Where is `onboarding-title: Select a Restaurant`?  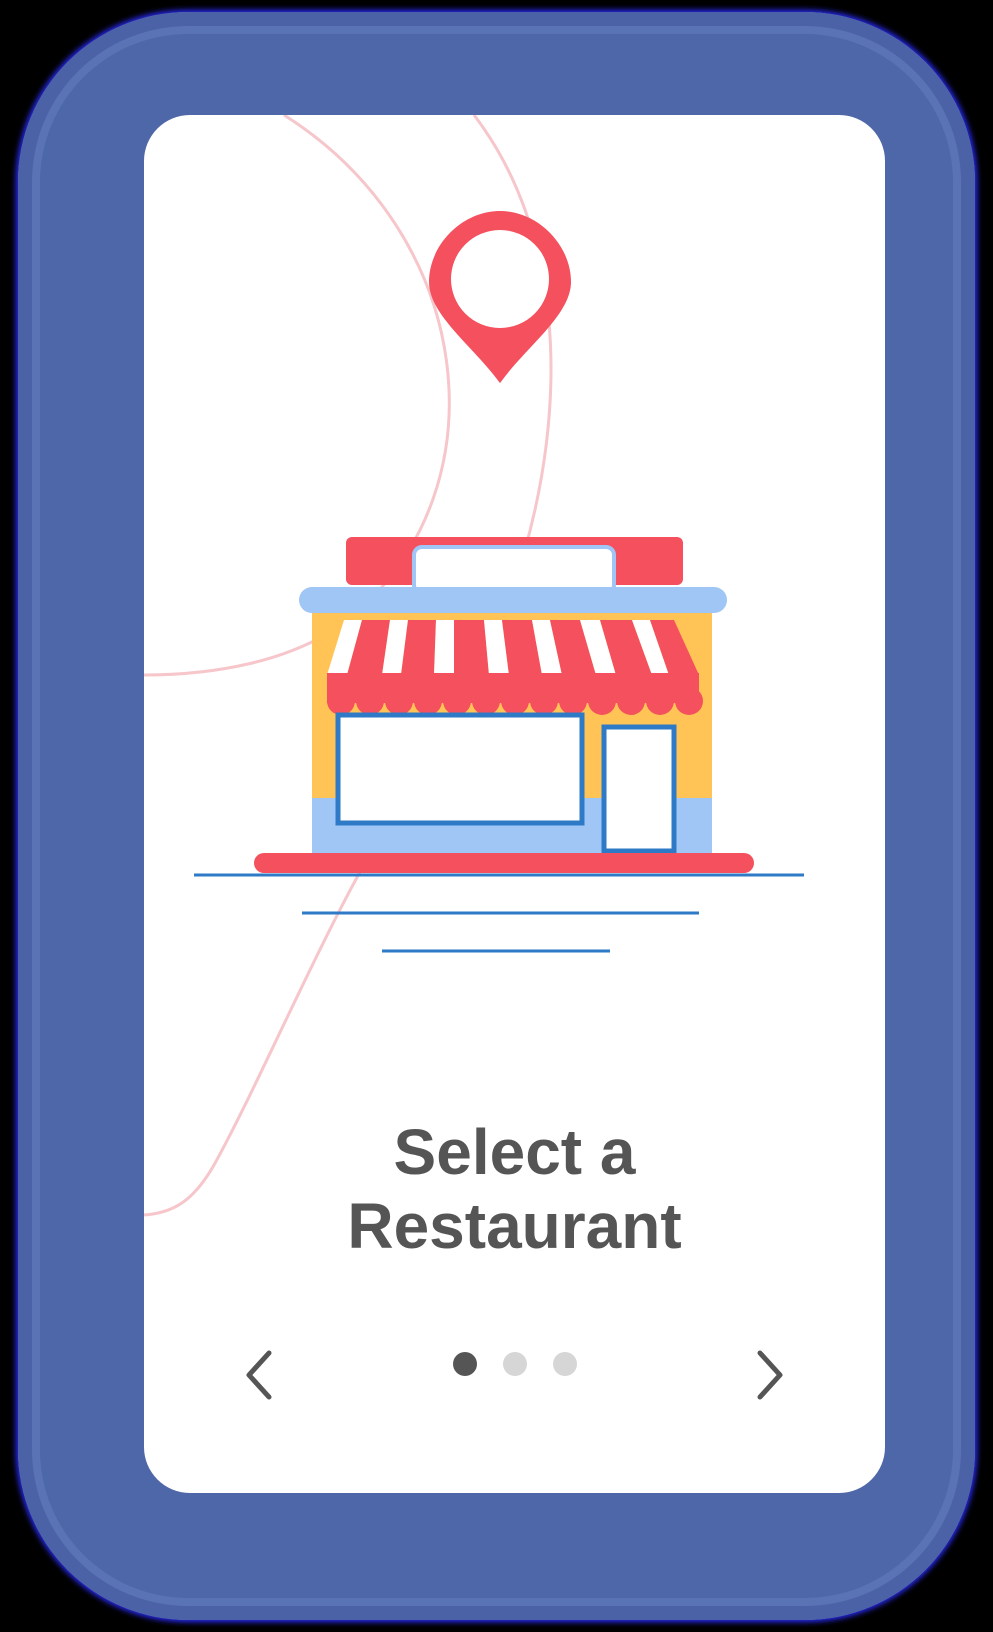 onboarding-title: Select a Restaurant is located at coordinates (514, 1189).